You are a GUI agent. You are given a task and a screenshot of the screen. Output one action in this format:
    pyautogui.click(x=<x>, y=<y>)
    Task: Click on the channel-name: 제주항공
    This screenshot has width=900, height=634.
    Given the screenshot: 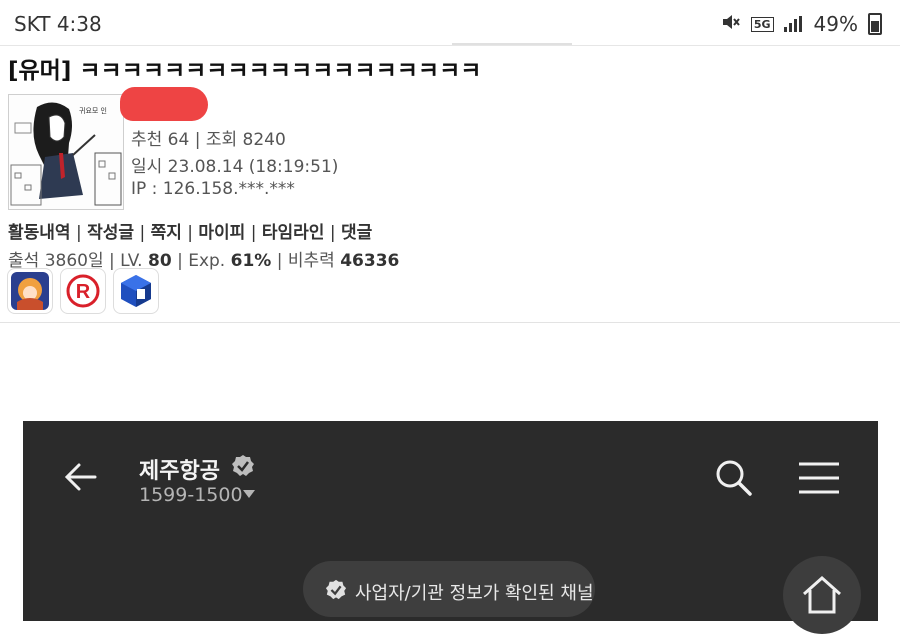 What is the action you would take?
    pyautogui.click(x=179, y=471)
    